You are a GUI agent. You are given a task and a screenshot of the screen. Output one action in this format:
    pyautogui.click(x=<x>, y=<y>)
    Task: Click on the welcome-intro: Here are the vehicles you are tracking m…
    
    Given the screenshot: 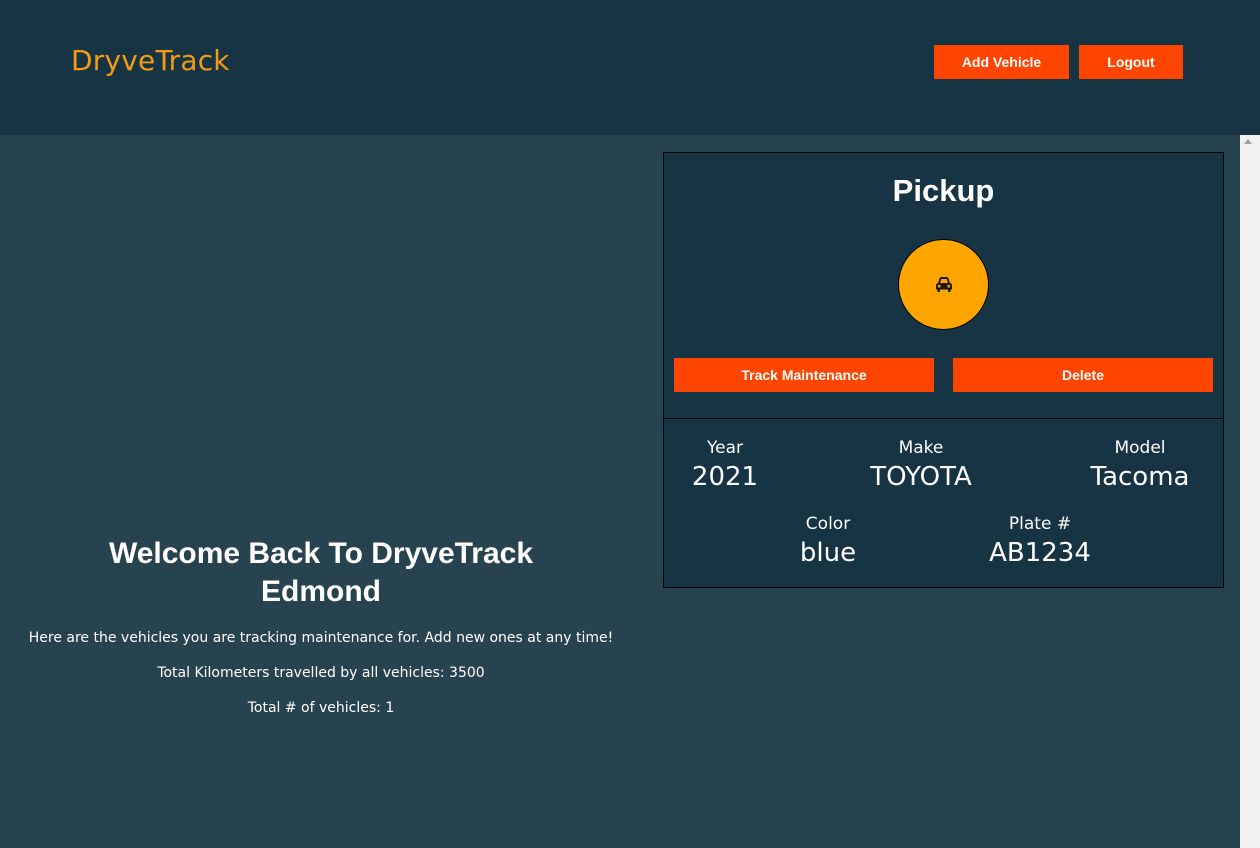 What is the action you would take?
    pyautogui.click(x=321, y=638)
    